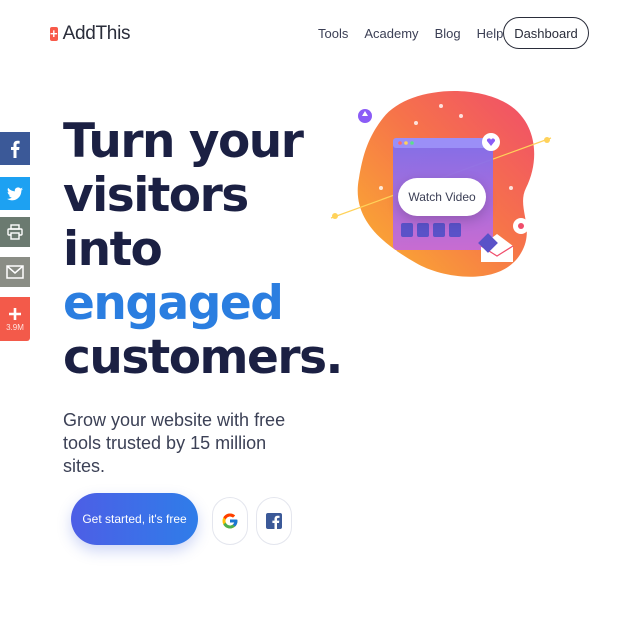  I want to click on share-facebook-button, so click(15, 148).